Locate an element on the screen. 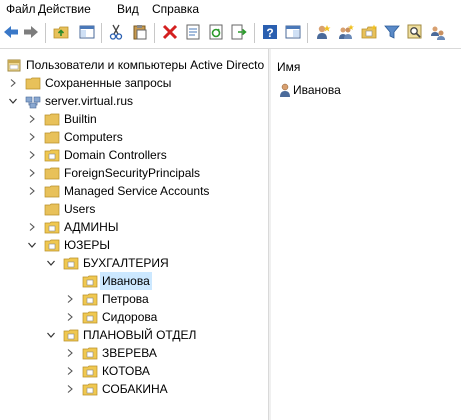  tree-item-foreign-security-principals: ForeignSecurityPrincipals is located at coordinates (134, 173).